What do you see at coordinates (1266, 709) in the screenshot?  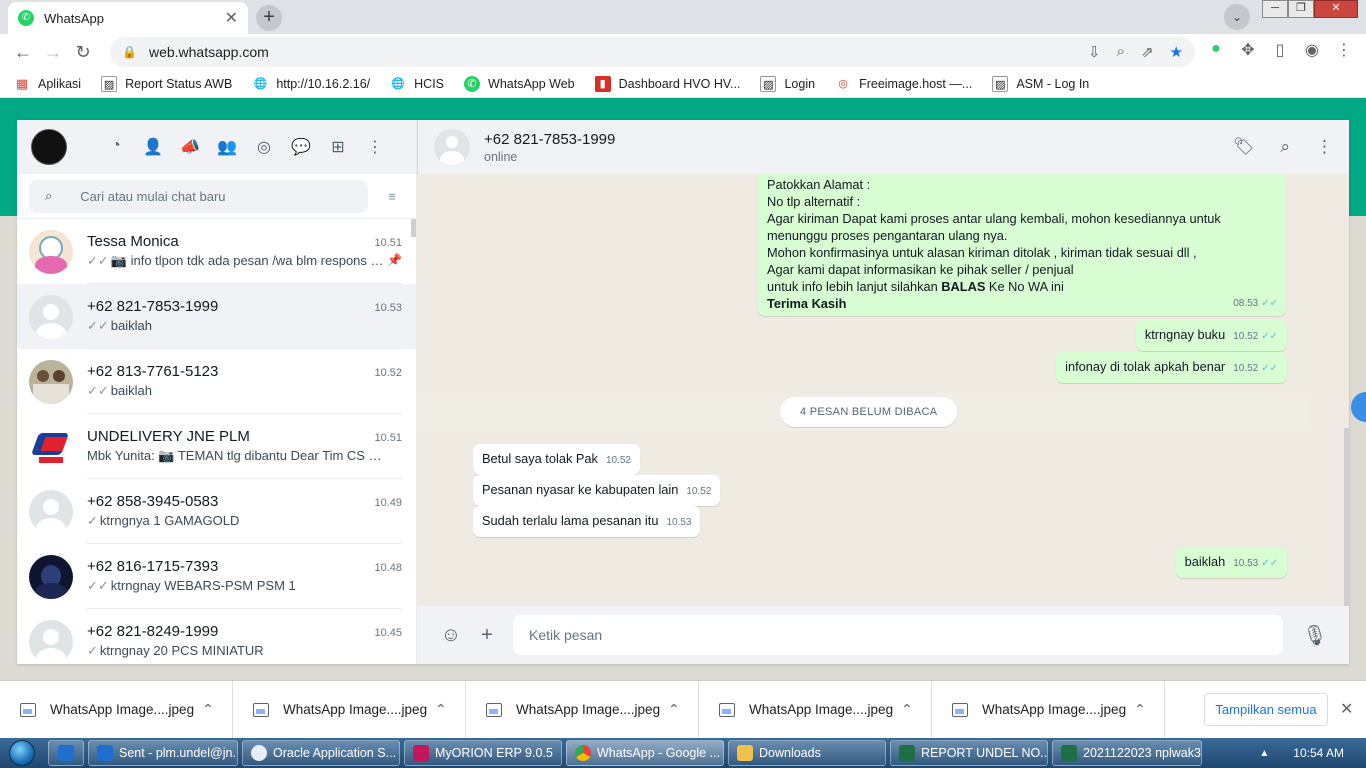 I see `show-all-downloads-button: Tampilkan semua` at bounding box center [1266, 709].